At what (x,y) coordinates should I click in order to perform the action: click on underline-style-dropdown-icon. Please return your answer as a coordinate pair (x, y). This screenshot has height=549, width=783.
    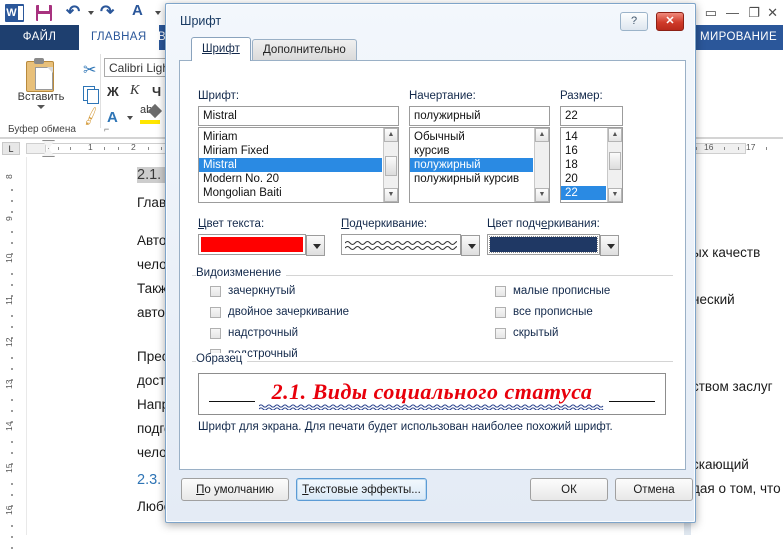
    Looking at the image, I should click on (470, 245).